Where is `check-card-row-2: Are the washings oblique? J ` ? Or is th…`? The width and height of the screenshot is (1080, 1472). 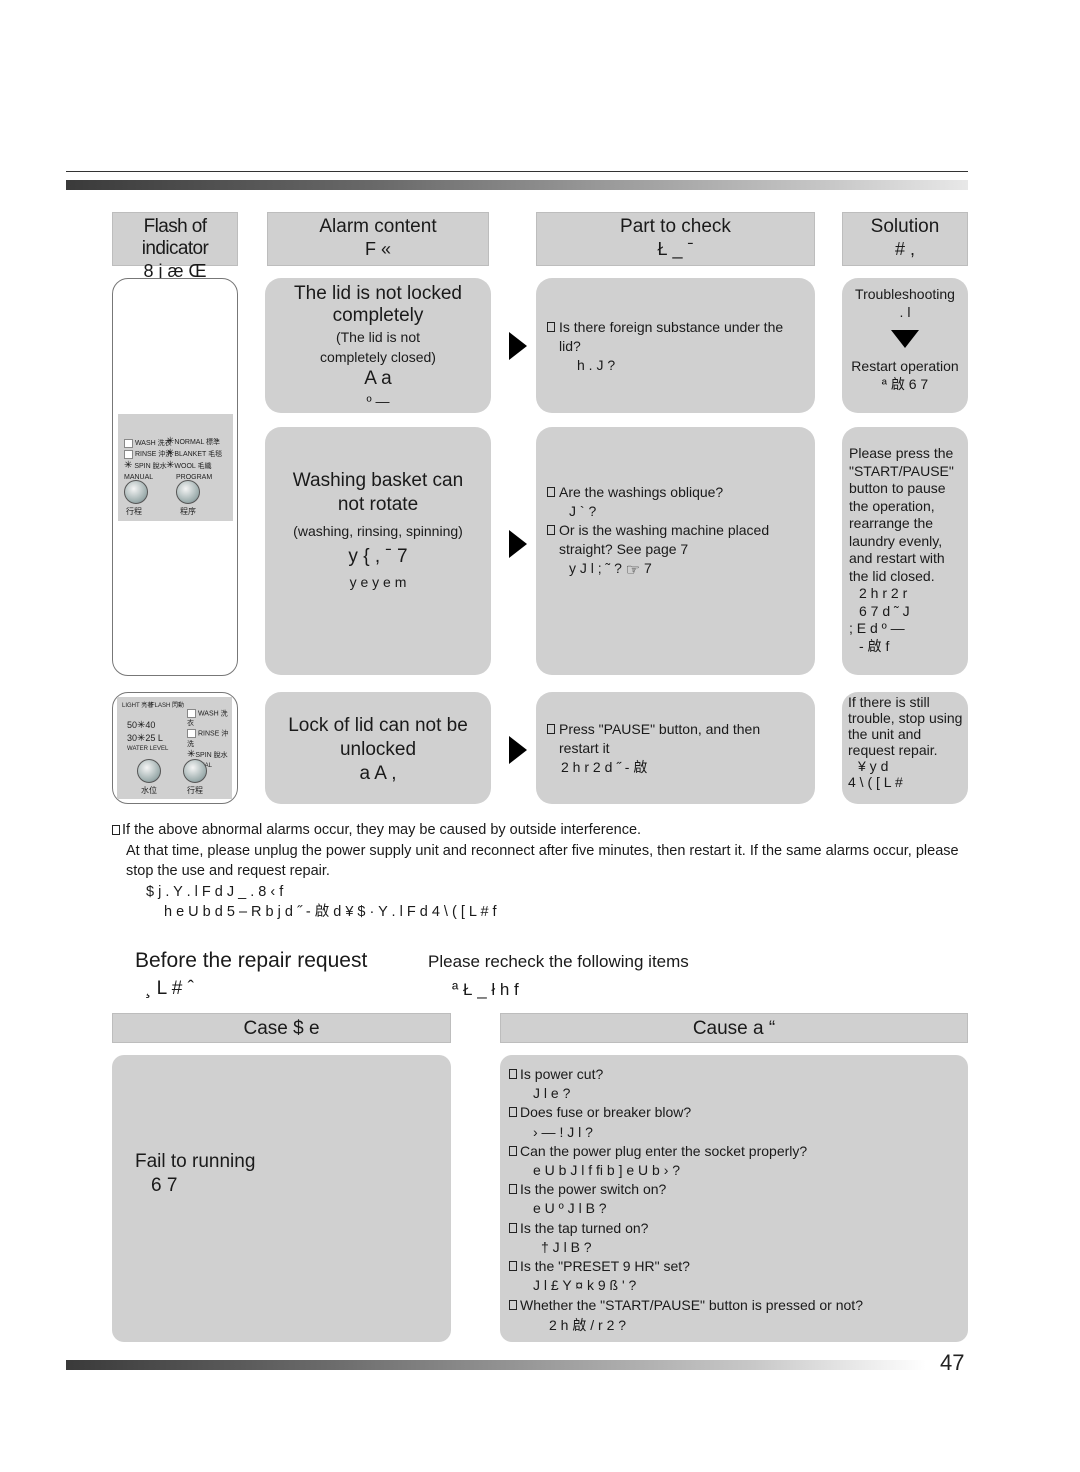 check-card-row-2: Are the washings oblique? J ` ? Or is th… is located at coordinates (675, 551).